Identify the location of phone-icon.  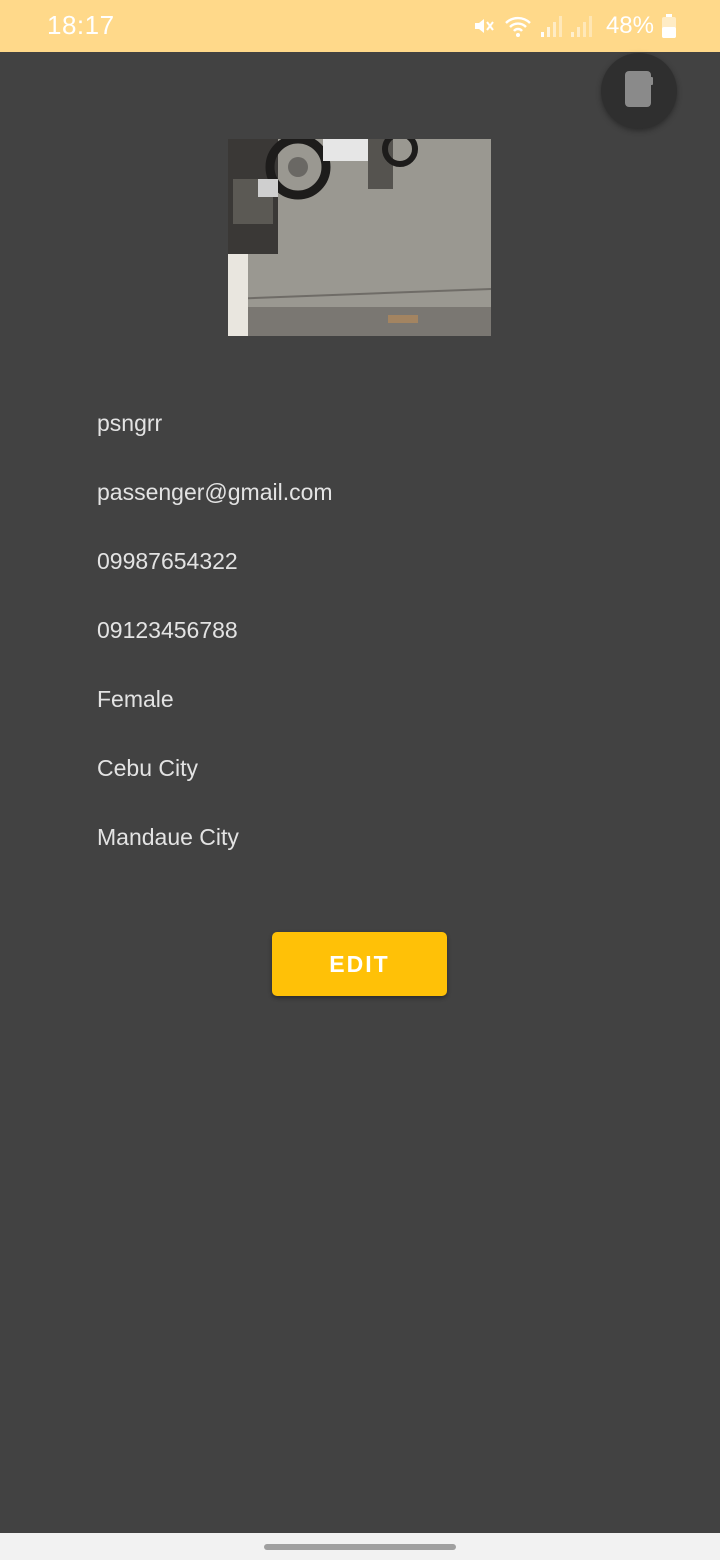
(639, 91).